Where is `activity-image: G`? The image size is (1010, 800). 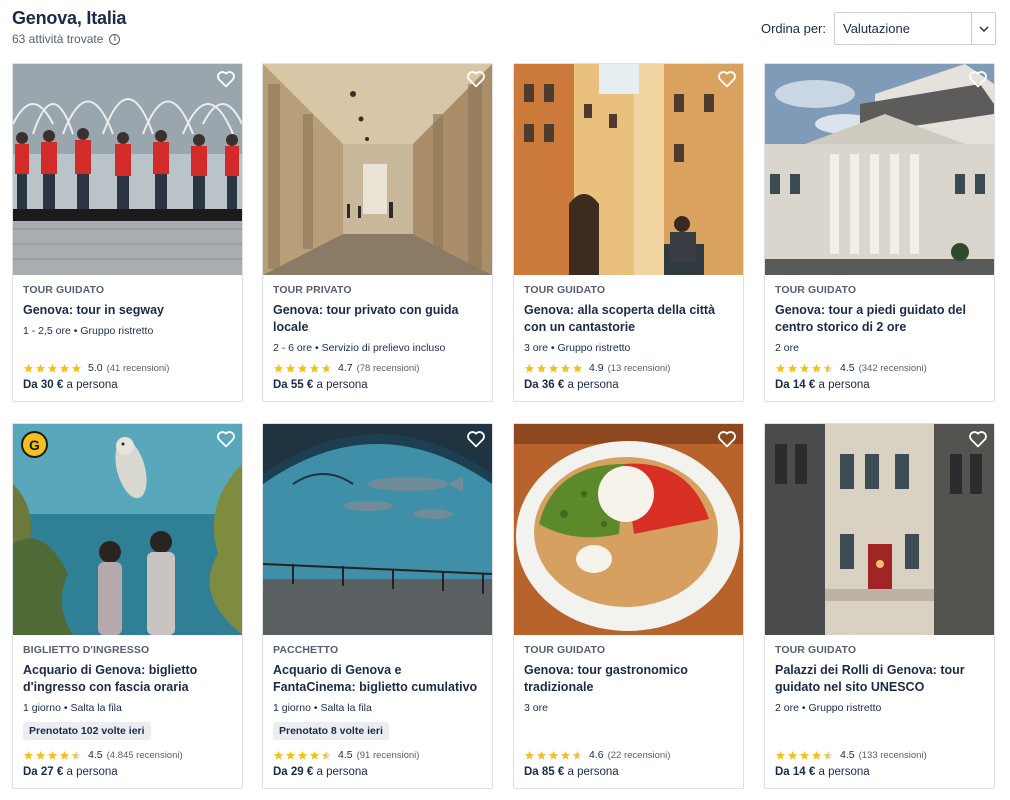
activity-image: G is located at coordinates (127, 529).